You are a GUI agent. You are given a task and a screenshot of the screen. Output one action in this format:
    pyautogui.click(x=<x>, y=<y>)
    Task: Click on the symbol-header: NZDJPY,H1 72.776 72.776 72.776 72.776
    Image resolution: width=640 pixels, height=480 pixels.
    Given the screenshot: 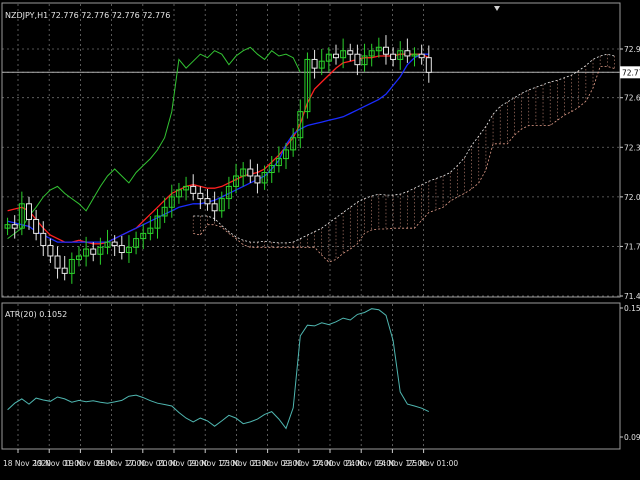 What is the action you would take?
    pyautogui.click(x=87, y=15)
    